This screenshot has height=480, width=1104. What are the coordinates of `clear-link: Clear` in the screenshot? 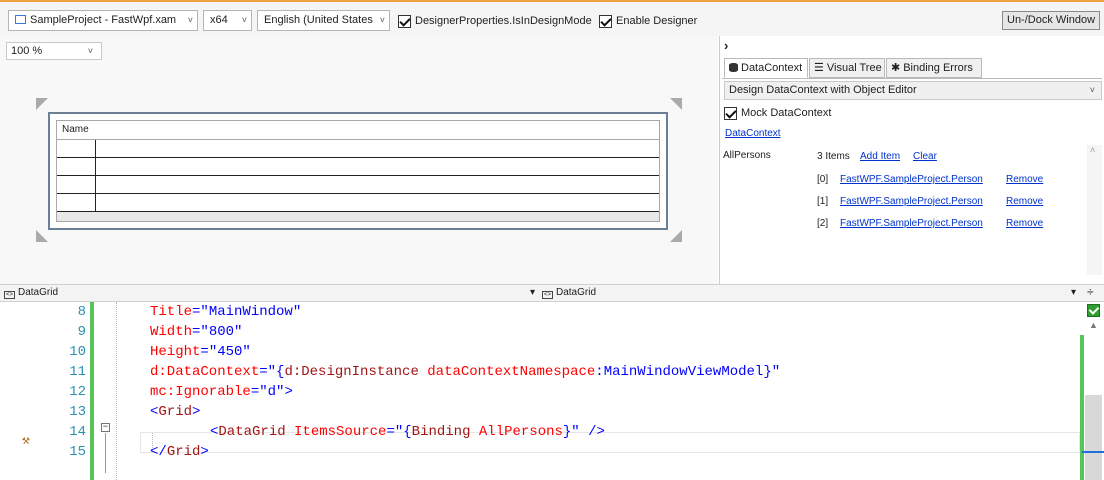 It's located at (925, 156).